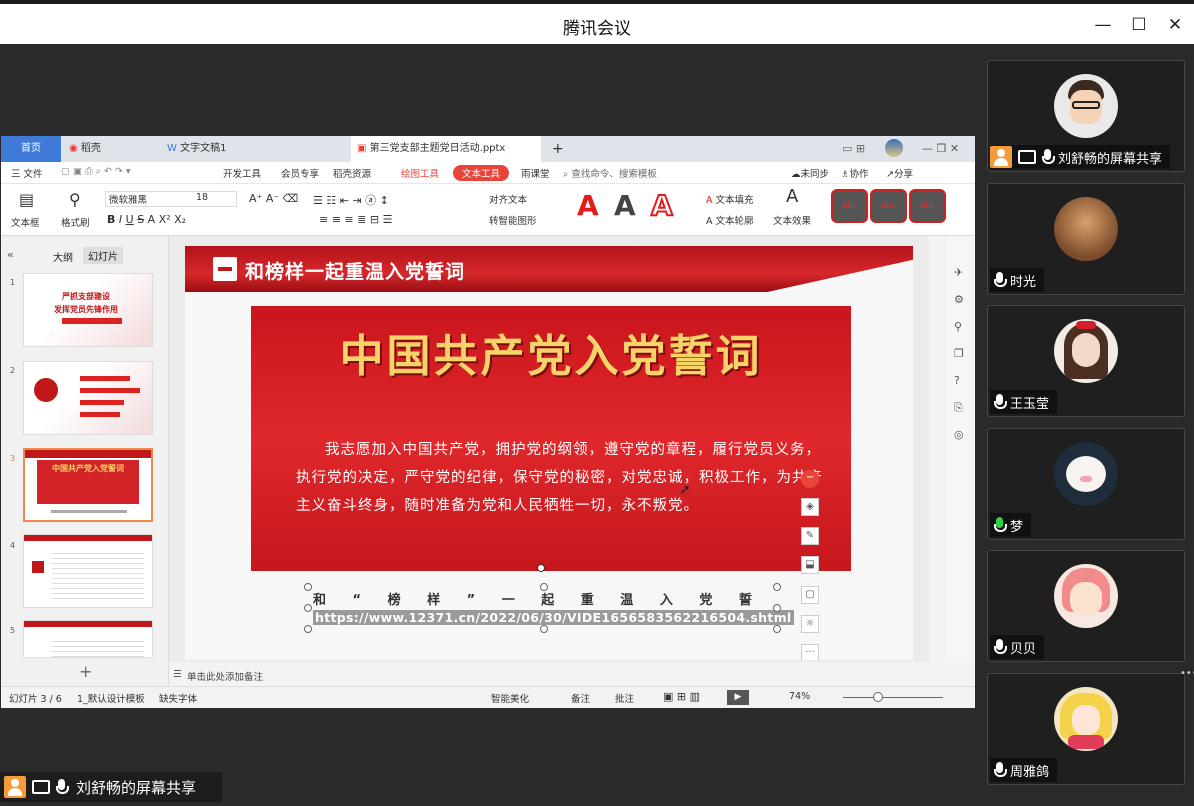 This screenshot has width=1194, height=806. What do you see at coordinates (242, 173) in the screenshot?
I see `menu-dev-tools: 开发工具` at bounding box center [242, 173].